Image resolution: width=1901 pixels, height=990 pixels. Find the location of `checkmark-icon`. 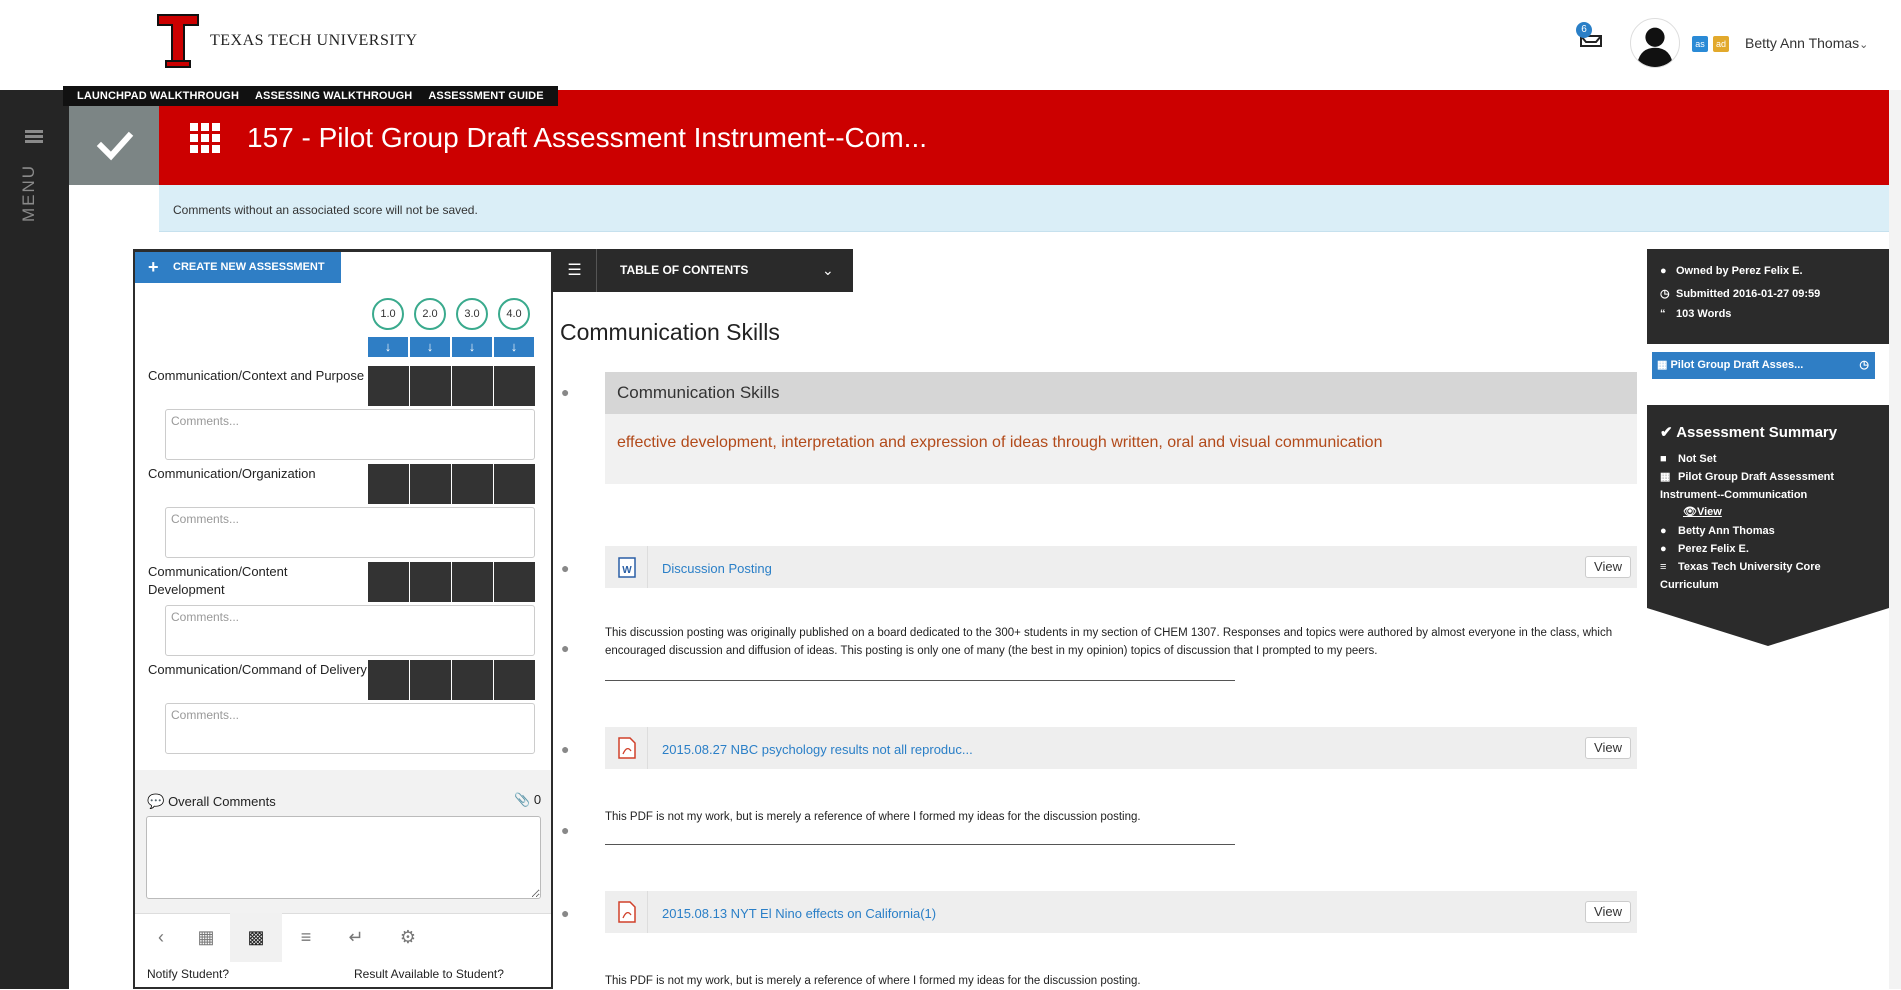

checkmark-icon is located at coordinates (115, 146).